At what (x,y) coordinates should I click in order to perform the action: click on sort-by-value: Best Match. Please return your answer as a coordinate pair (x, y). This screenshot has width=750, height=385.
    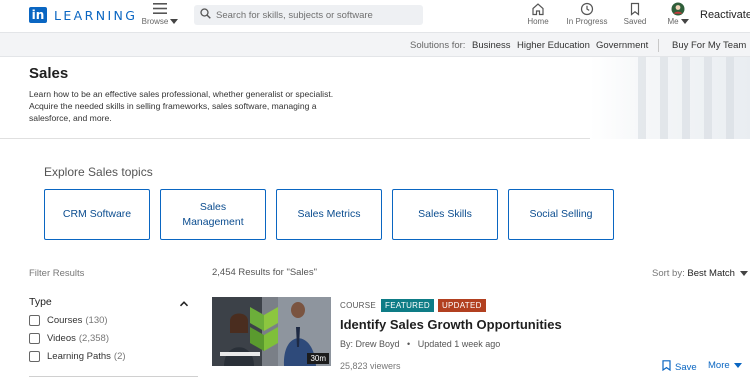
    Looking at the image, I should click on (711, 273).